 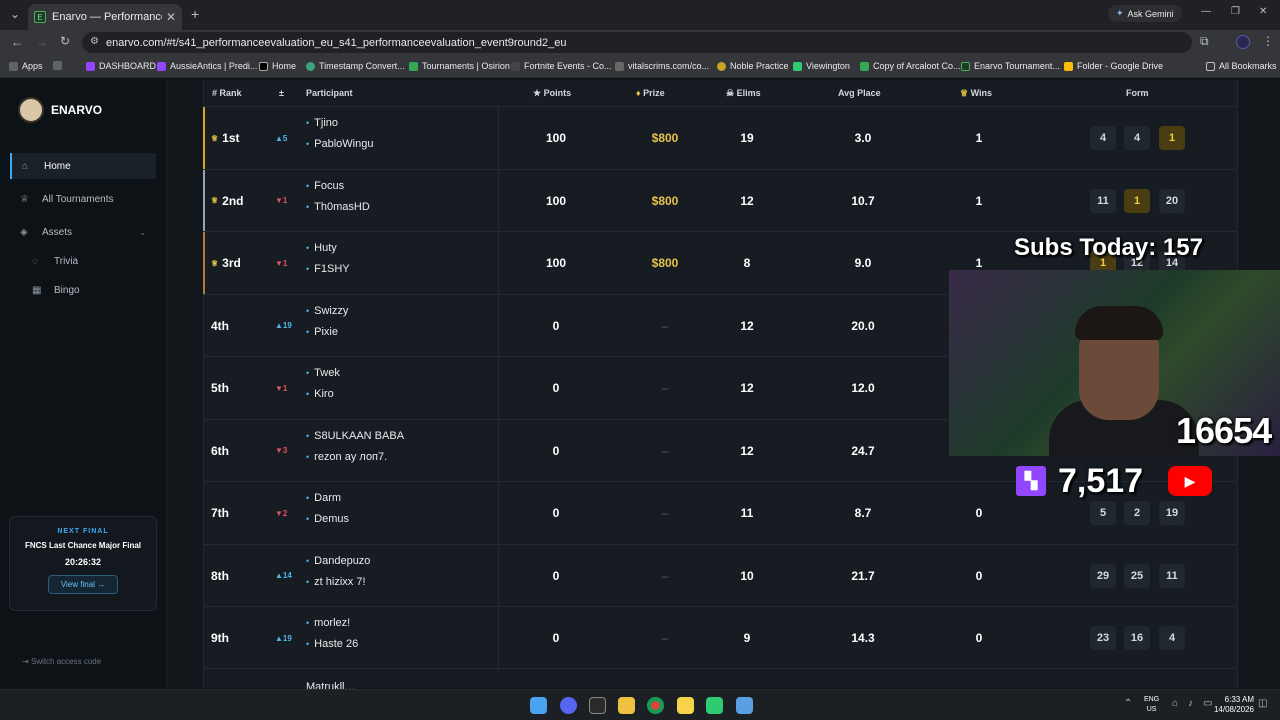 I want to click on avg-cell: 14.3, so click(x=863, y=638).